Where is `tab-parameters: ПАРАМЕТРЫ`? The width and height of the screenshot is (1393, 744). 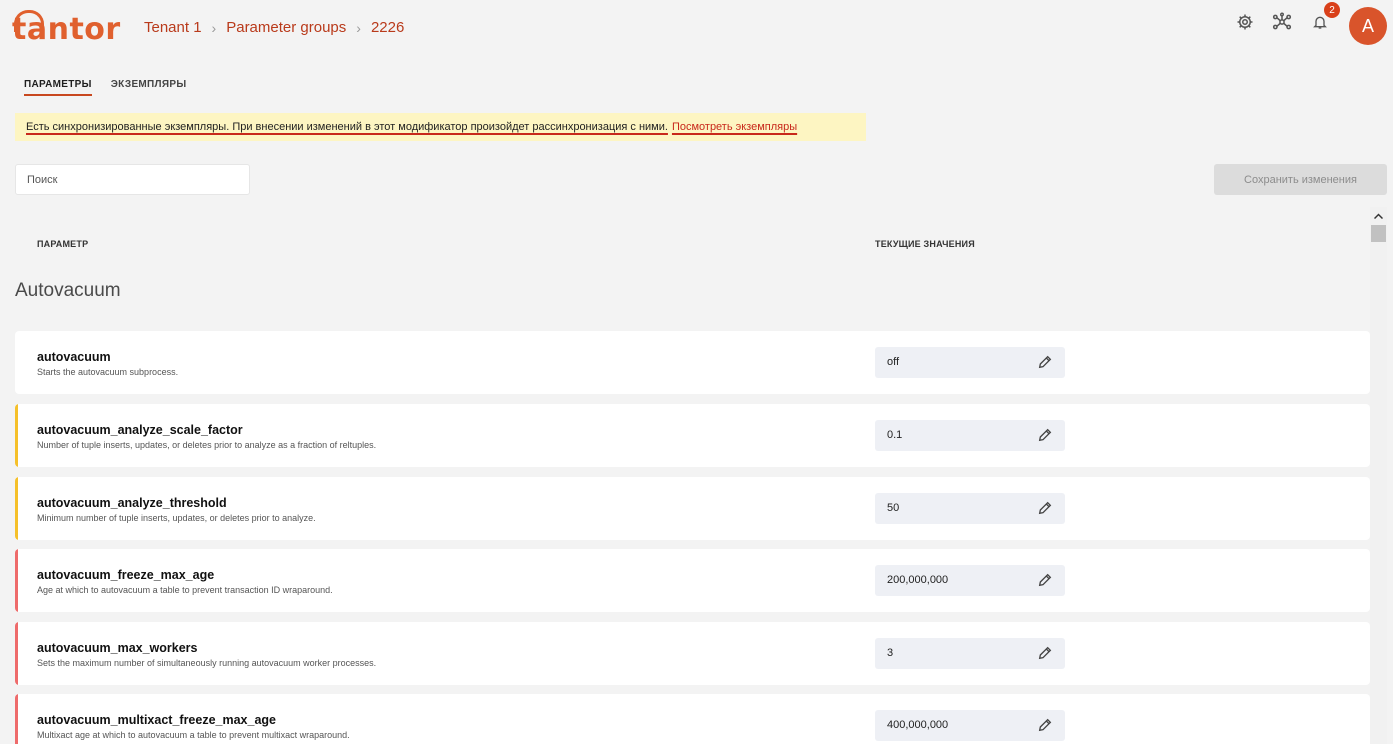
tab-parameters: ПАРАМЕТРЫ is located at coordinates (58, 87).